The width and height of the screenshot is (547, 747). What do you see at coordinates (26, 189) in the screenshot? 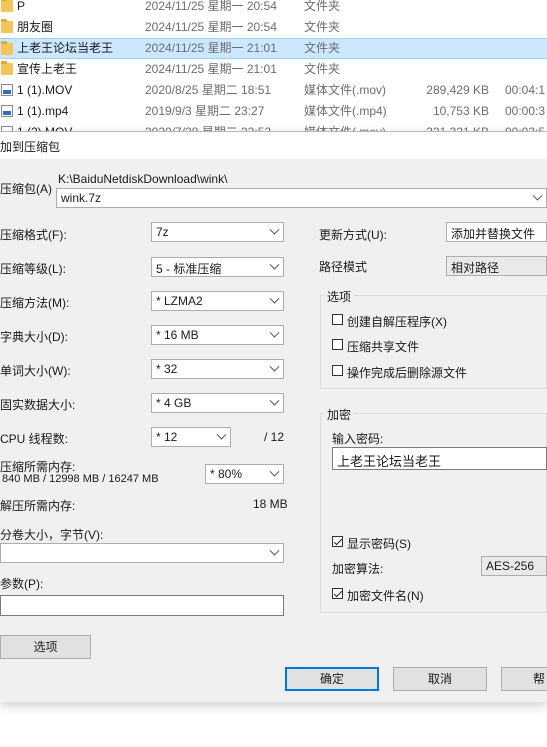
I see `archive-label: 压缩包(A)` at bounding box center [26, 189].